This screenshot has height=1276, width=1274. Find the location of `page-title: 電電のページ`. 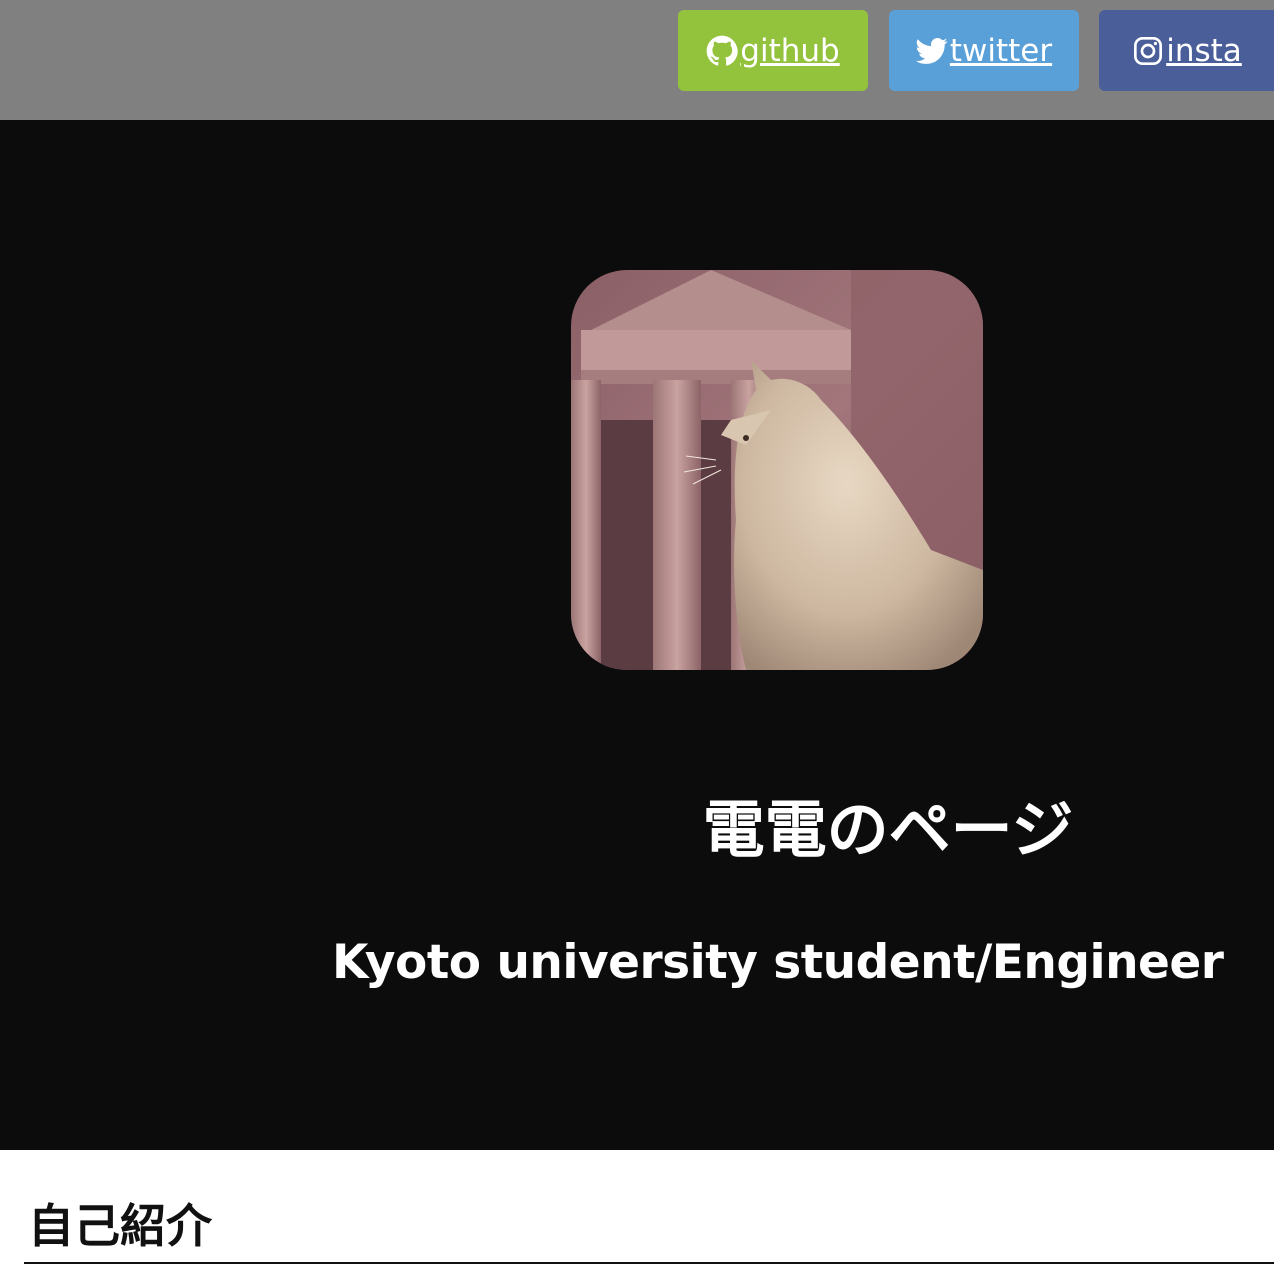

page-title: 電電のページ is located at coordinates (888, 829).